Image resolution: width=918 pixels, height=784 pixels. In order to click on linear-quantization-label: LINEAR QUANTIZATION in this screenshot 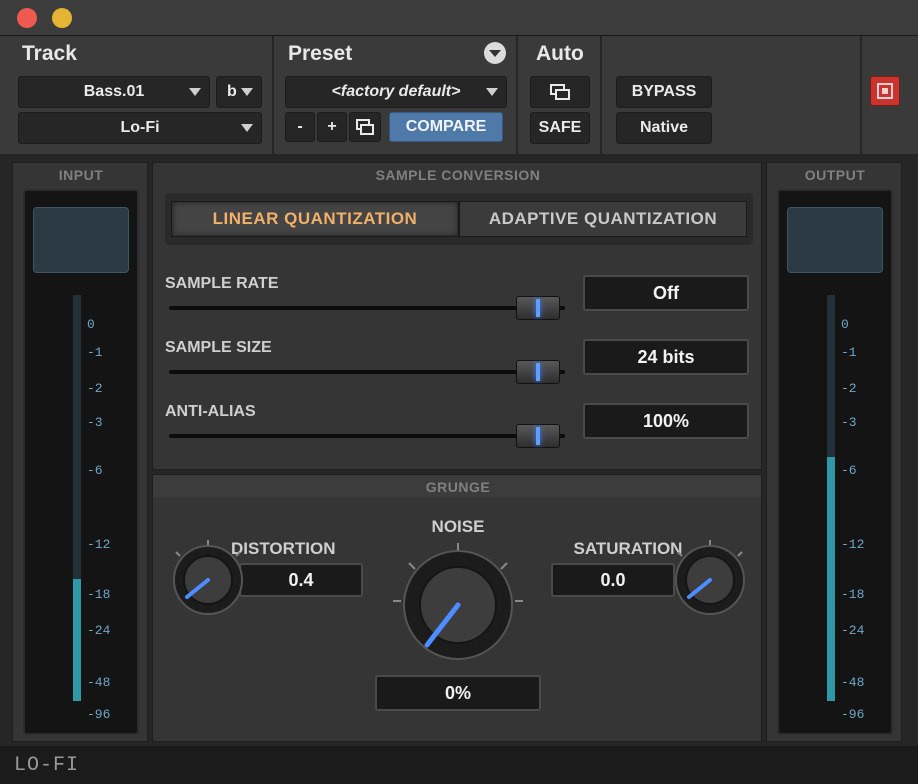, I will do `click(315, 218)`.